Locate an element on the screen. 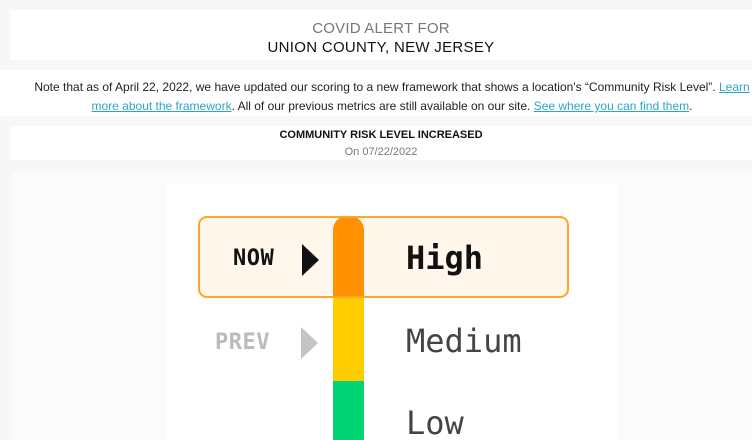 This screenshot has height=440, width=752. note-text-end: . is located at coordinates (691, 106).